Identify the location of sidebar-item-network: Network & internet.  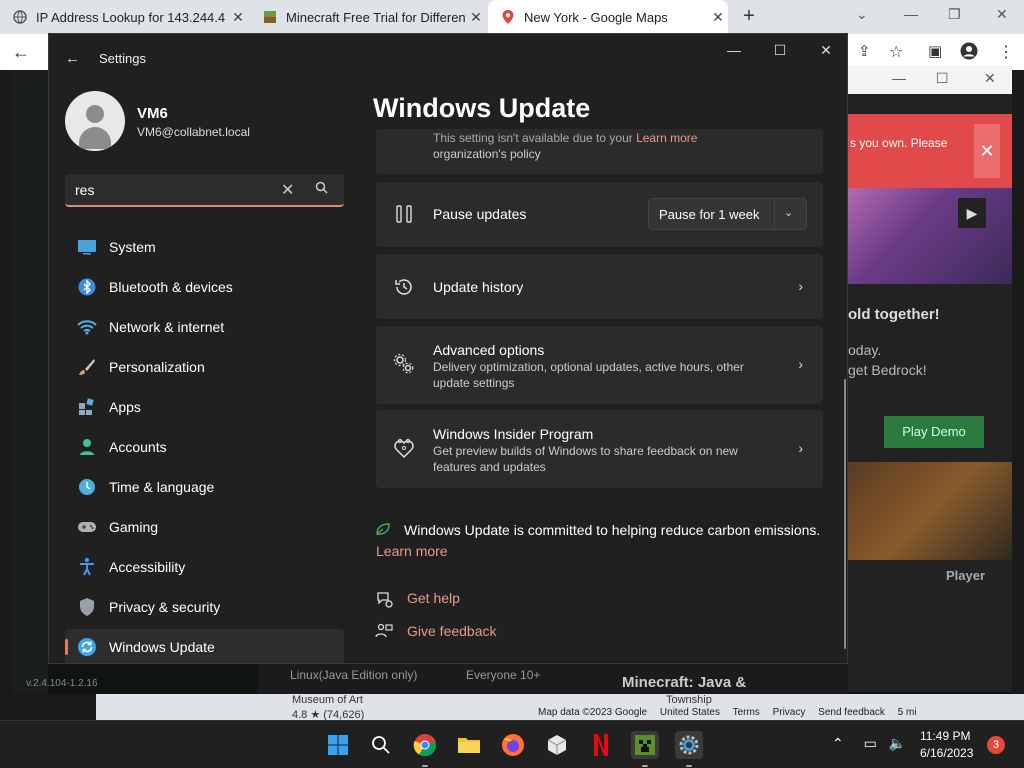
(204, 327).